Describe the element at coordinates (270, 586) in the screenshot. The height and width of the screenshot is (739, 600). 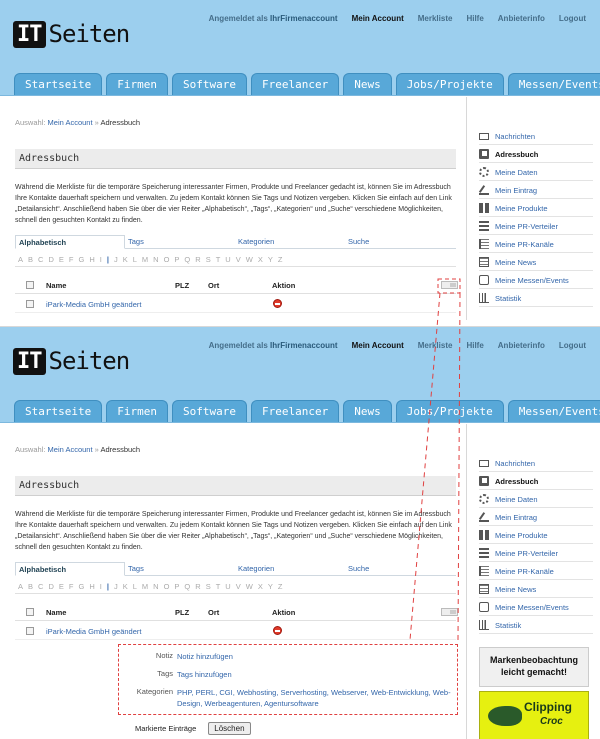
I see `alphabet-letter: Y` at that location.